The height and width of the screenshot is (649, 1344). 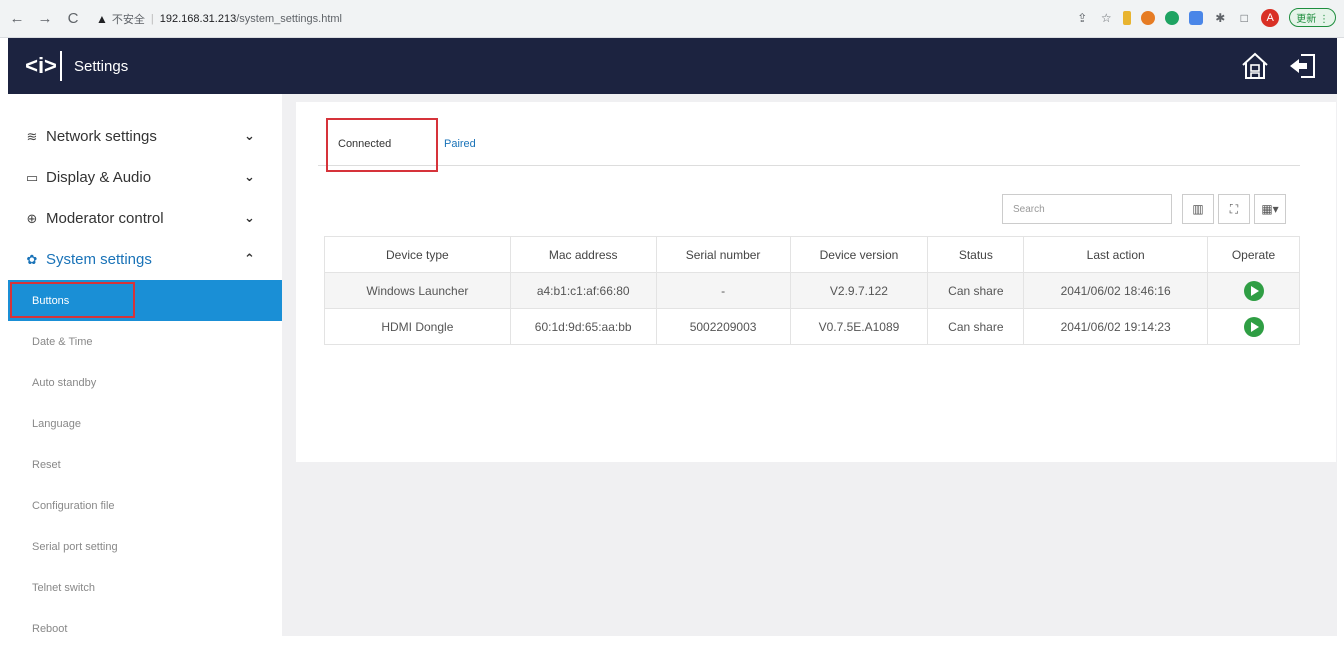 I want to click on warning-icon: ▲, so click(x=102, y=18).